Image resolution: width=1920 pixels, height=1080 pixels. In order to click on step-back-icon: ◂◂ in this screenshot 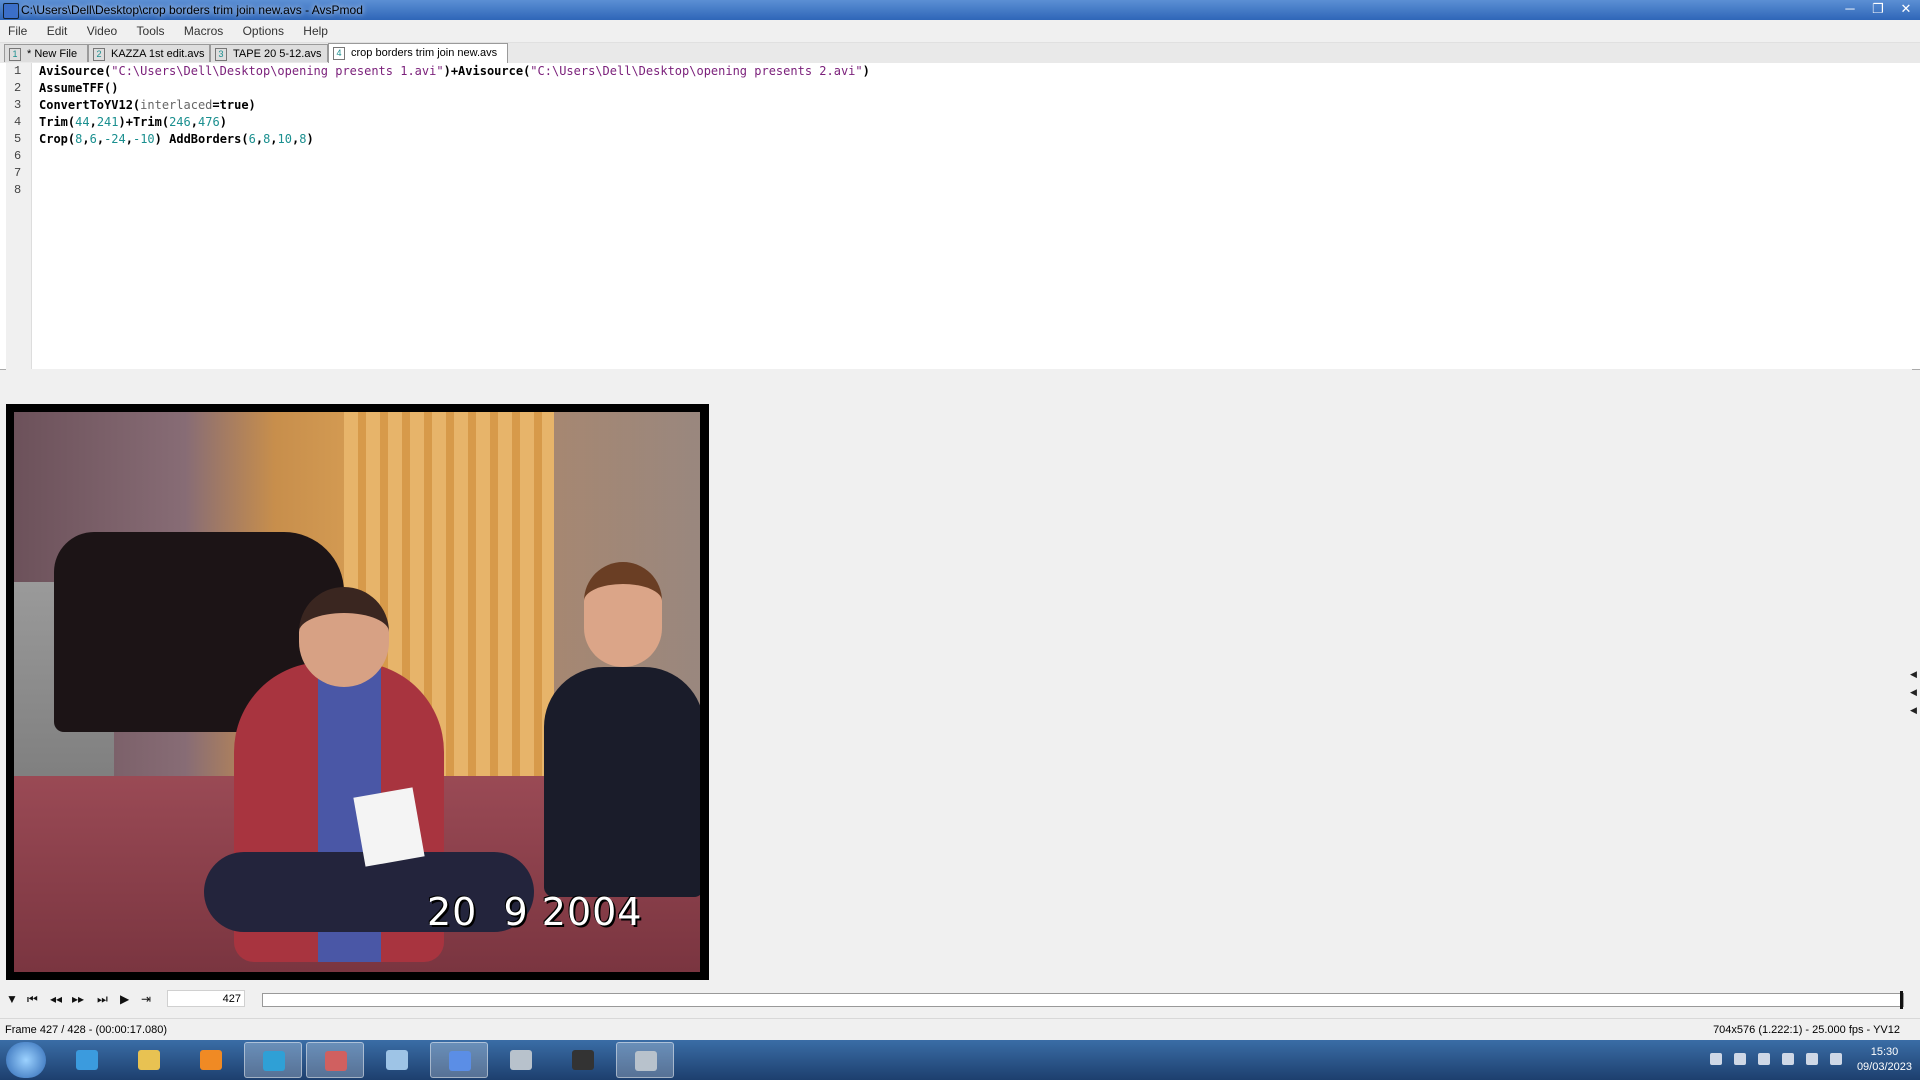, I will do `click(56, 999)`.